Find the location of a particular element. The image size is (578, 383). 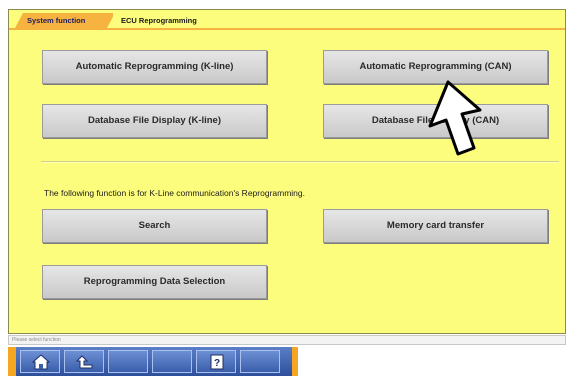

tab-system-function: System function is located at coordinates (65, 20).